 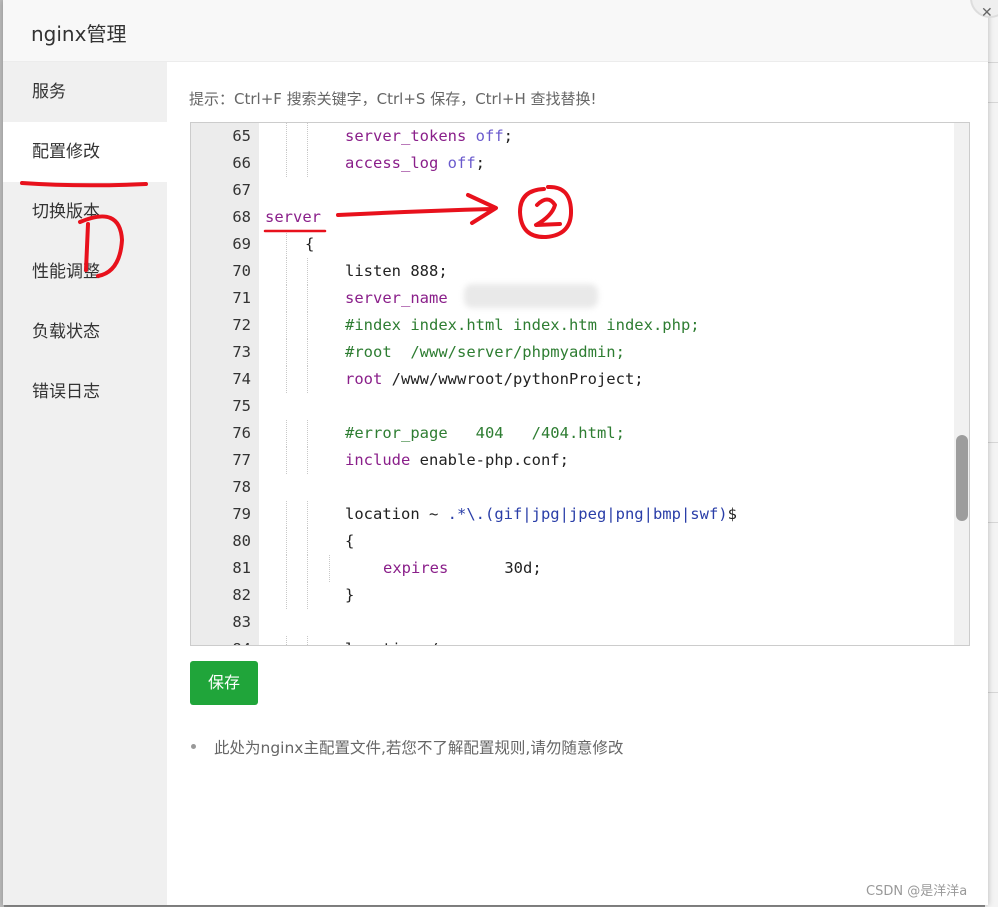 I want to click on code-token: #error_page 404 /404.html;, so click(x=485, y=433).